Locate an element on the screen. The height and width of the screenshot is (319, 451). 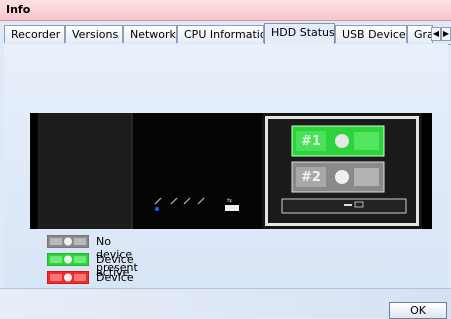
bay-2-label: #2 is located at coordinates (311, 177).